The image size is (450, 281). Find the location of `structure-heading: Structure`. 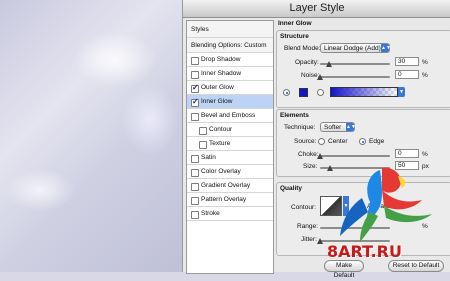

structure-heading: Structure is located at coordinates (294, 36).